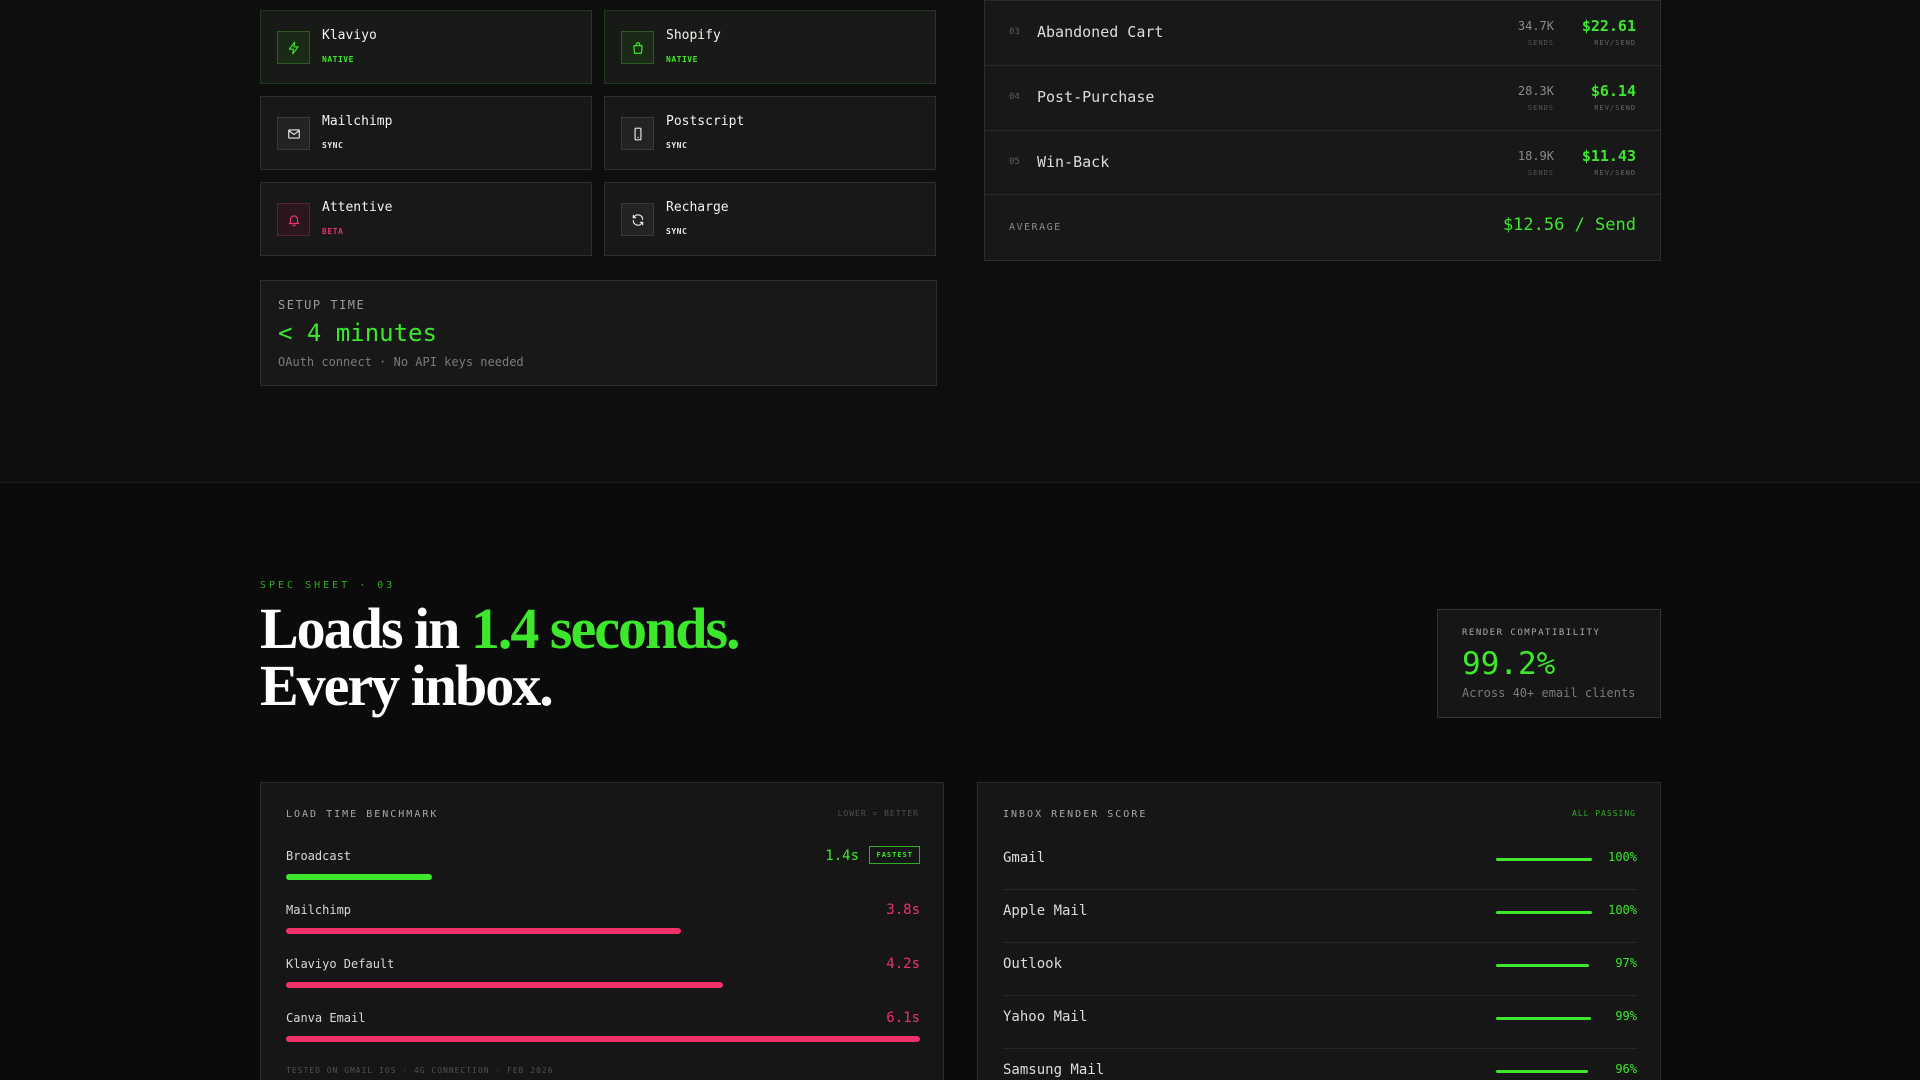 The image size is (1920, 1080). What do you see at coordinates (1531, 633) in the screenshot?
I see `render-compat-label: RENDER COMPATIBILITY` at bounding box center [1531, 633].